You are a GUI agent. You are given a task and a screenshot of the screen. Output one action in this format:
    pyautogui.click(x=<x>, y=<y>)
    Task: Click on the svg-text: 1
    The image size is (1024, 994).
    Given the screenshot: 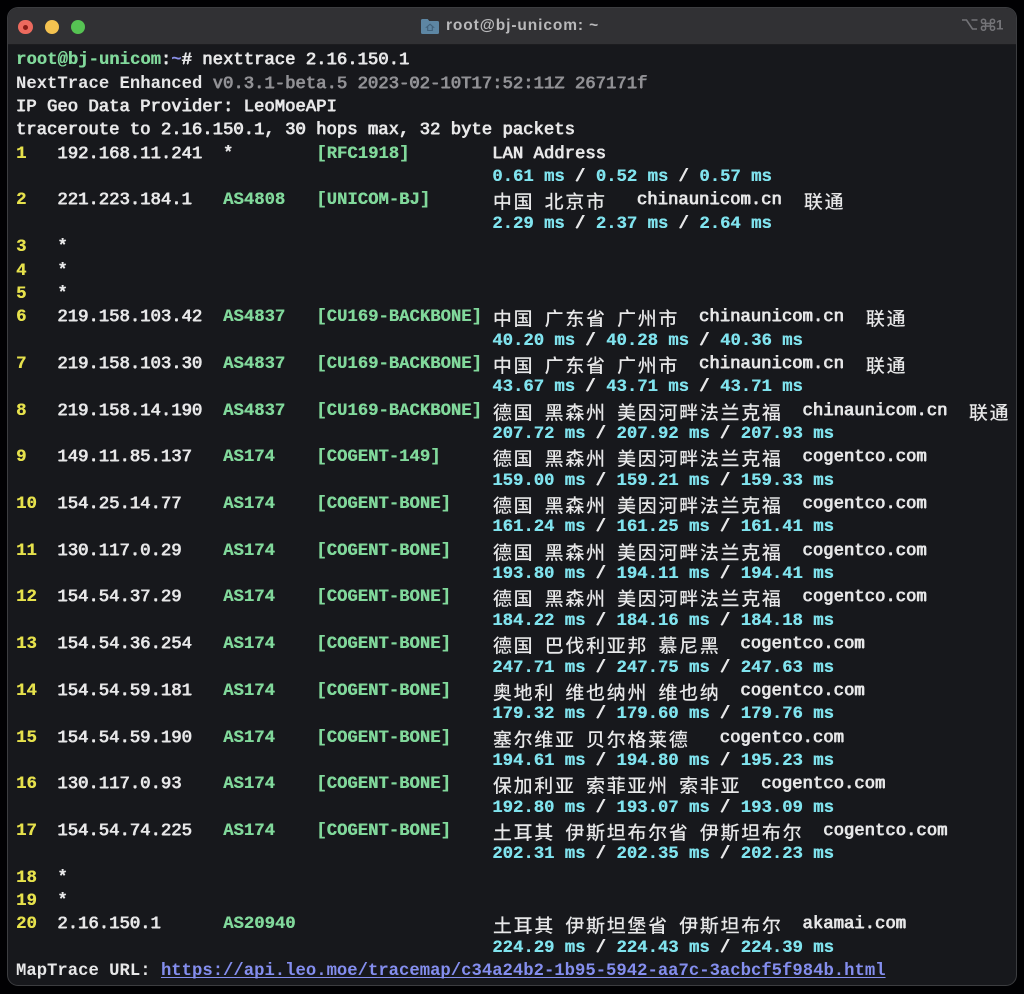 What is the action you would take?
    pyautogui.click(x=999, y=24)
    